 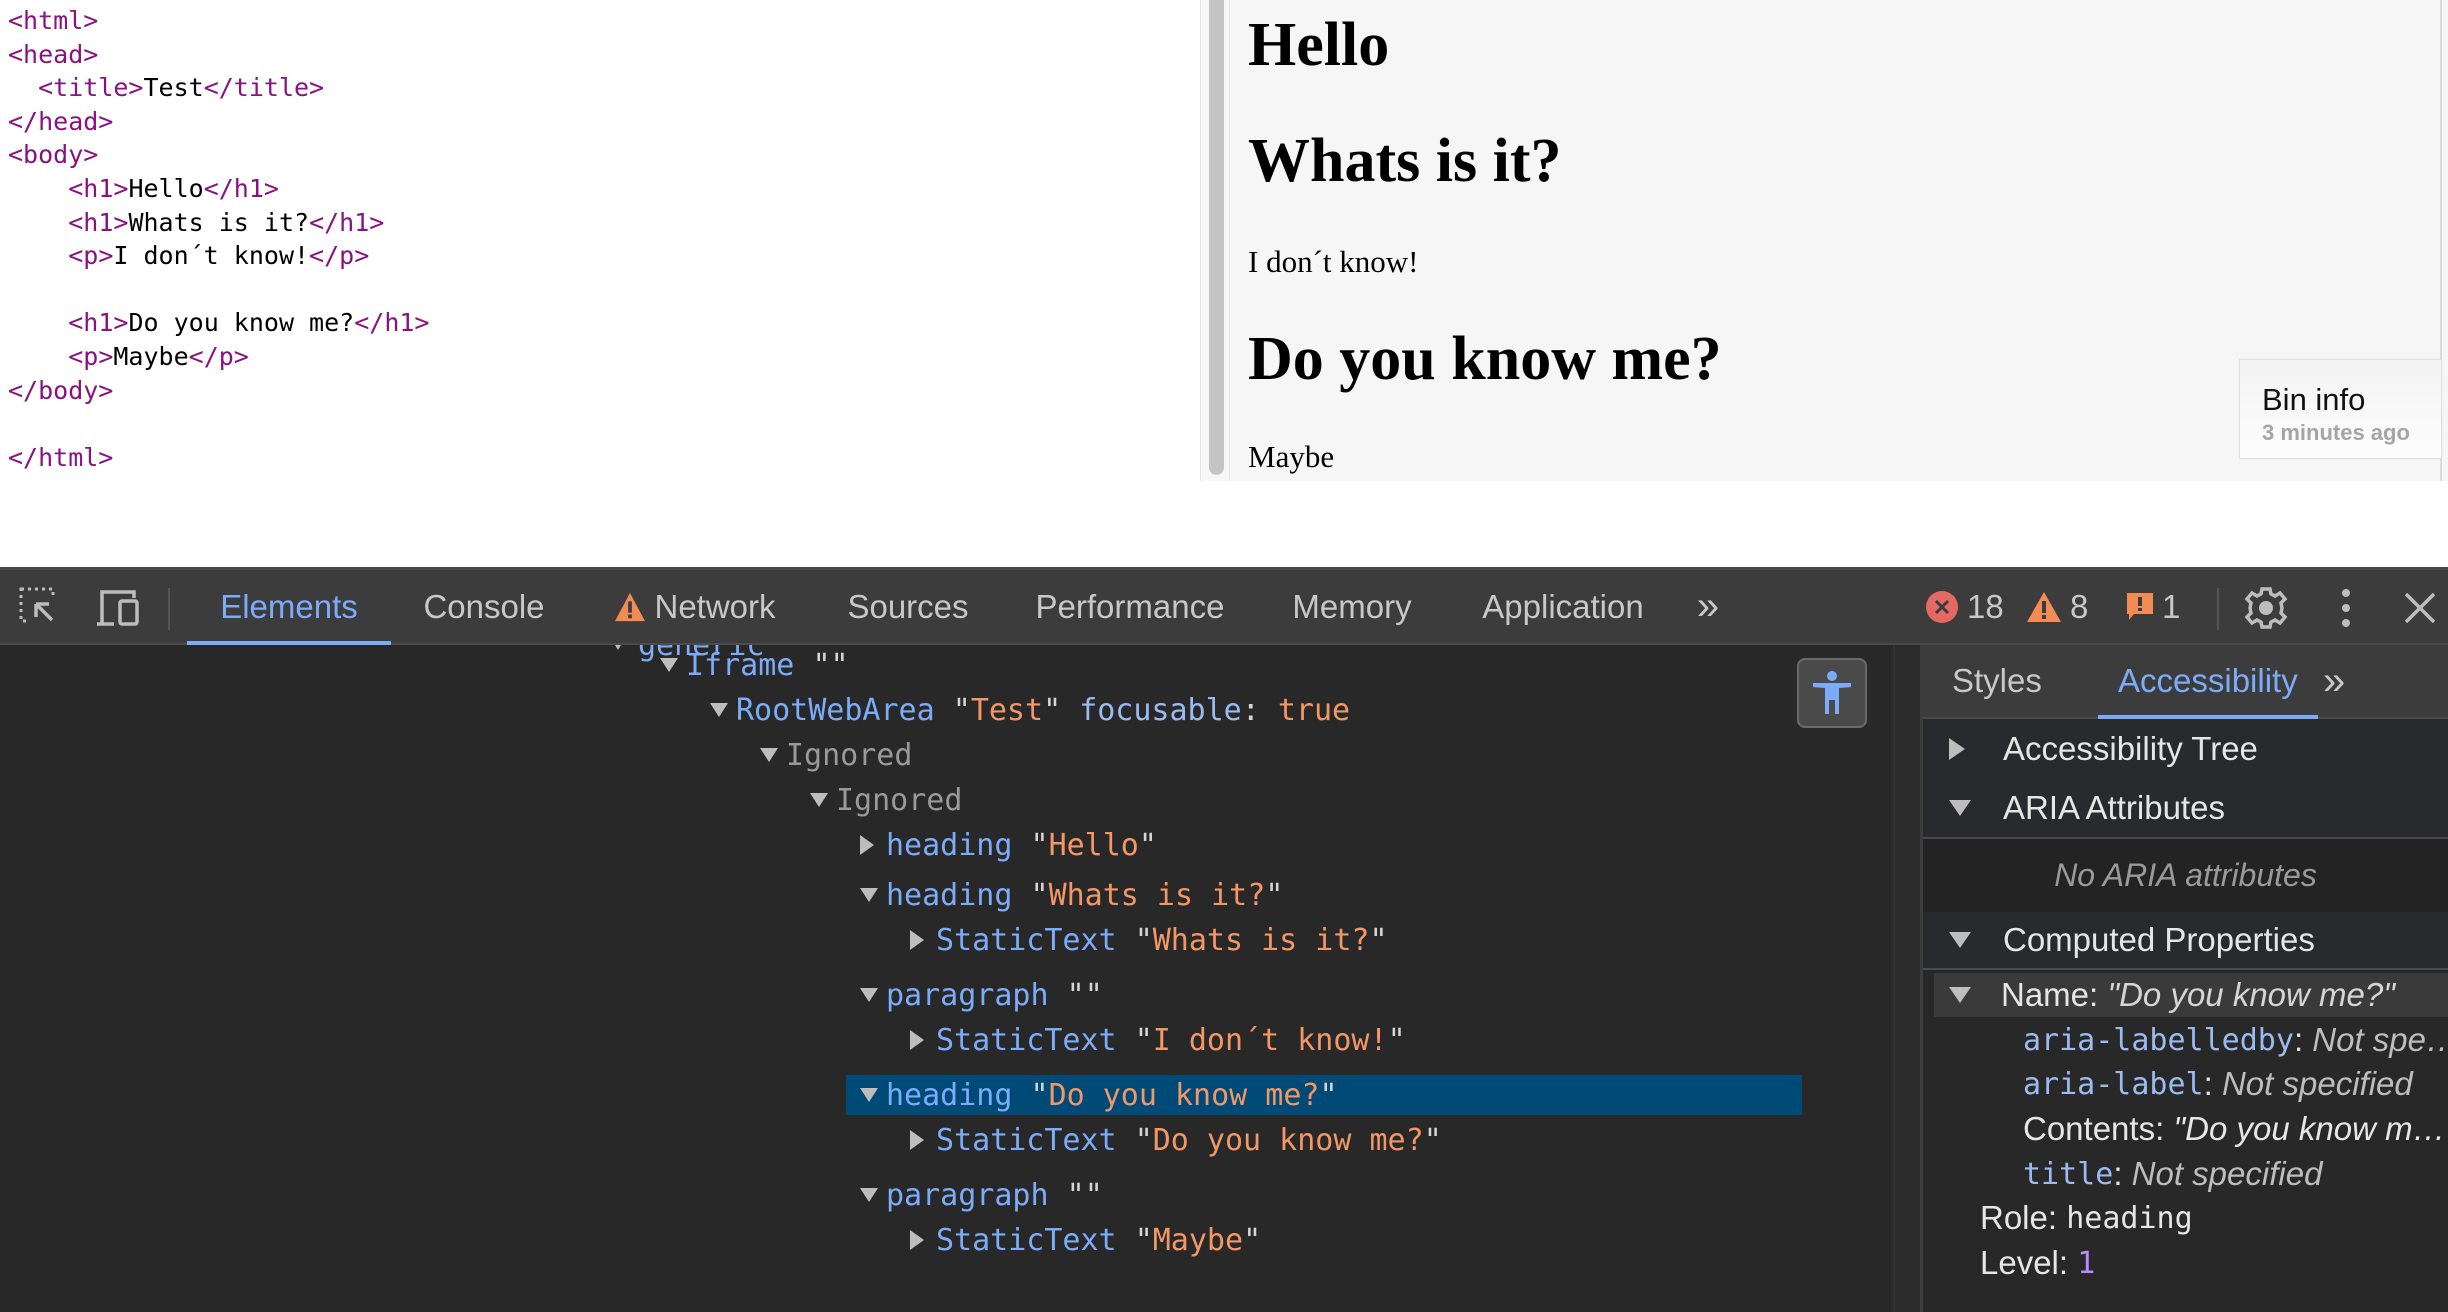 What do you see at coordinates (2057, 606) in the screenshot?
I see `warnings-counter: 8` at bounding box center [2057, 606].